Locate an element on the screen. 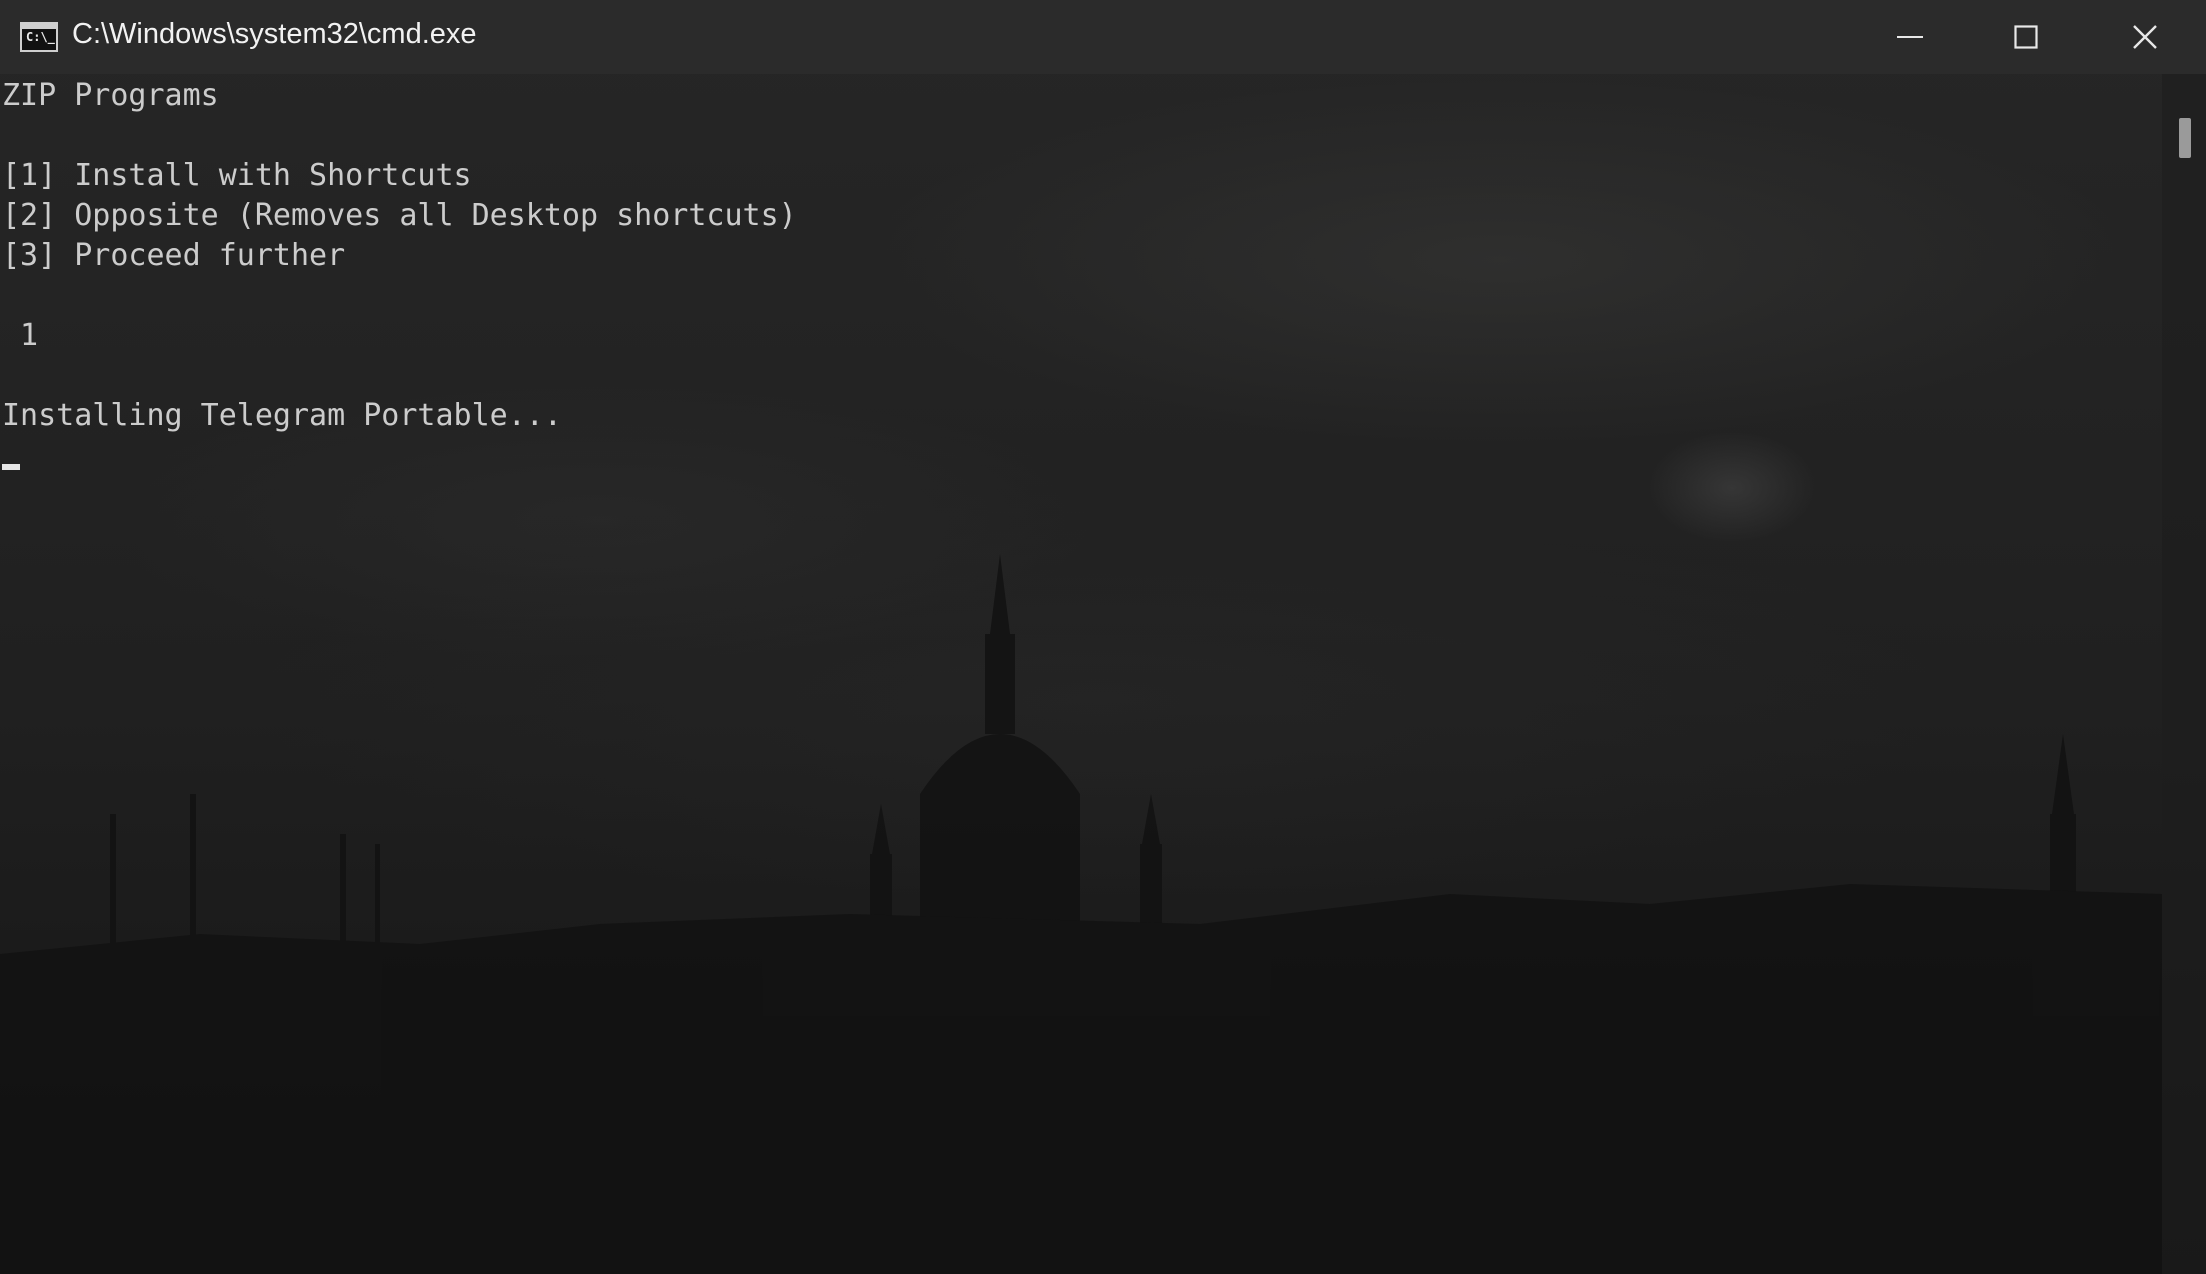 The width and height of the screenshot is (2206, 1274). maximize-button is located at coordinates (2026, 37).